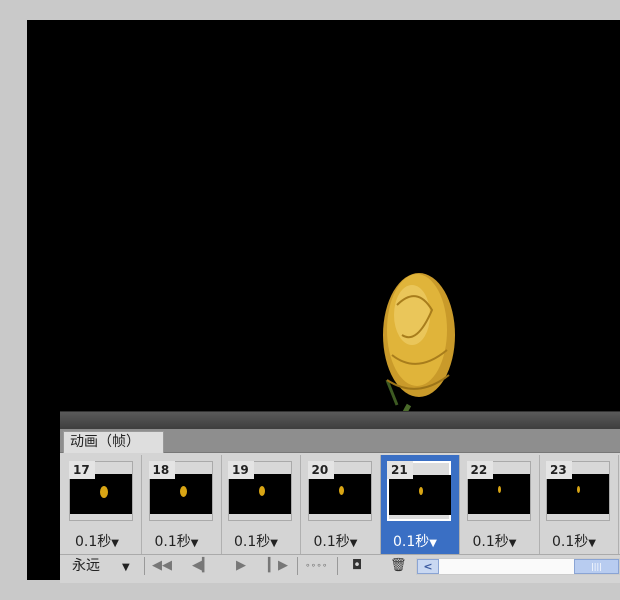 Image resolution: width=620 pixels, height=600 pixels. Describe the element at coordinates (278, 566) in the screenshot. I see `next-frame-icon: ▎▶` at that location.